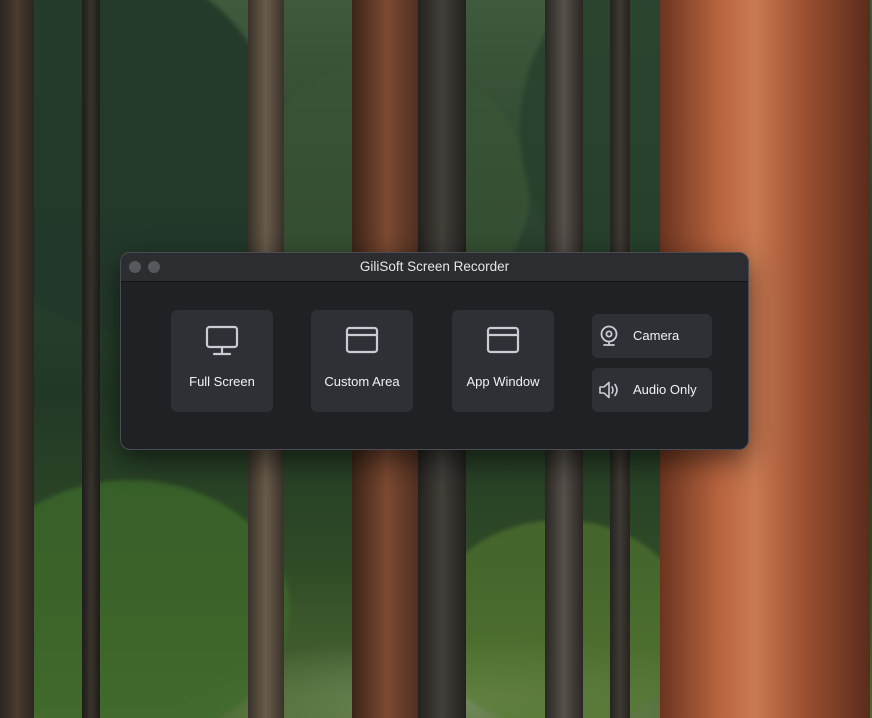 The image size is (872, 718). I want to click on app-window-label: App Window, so click(503, 381).